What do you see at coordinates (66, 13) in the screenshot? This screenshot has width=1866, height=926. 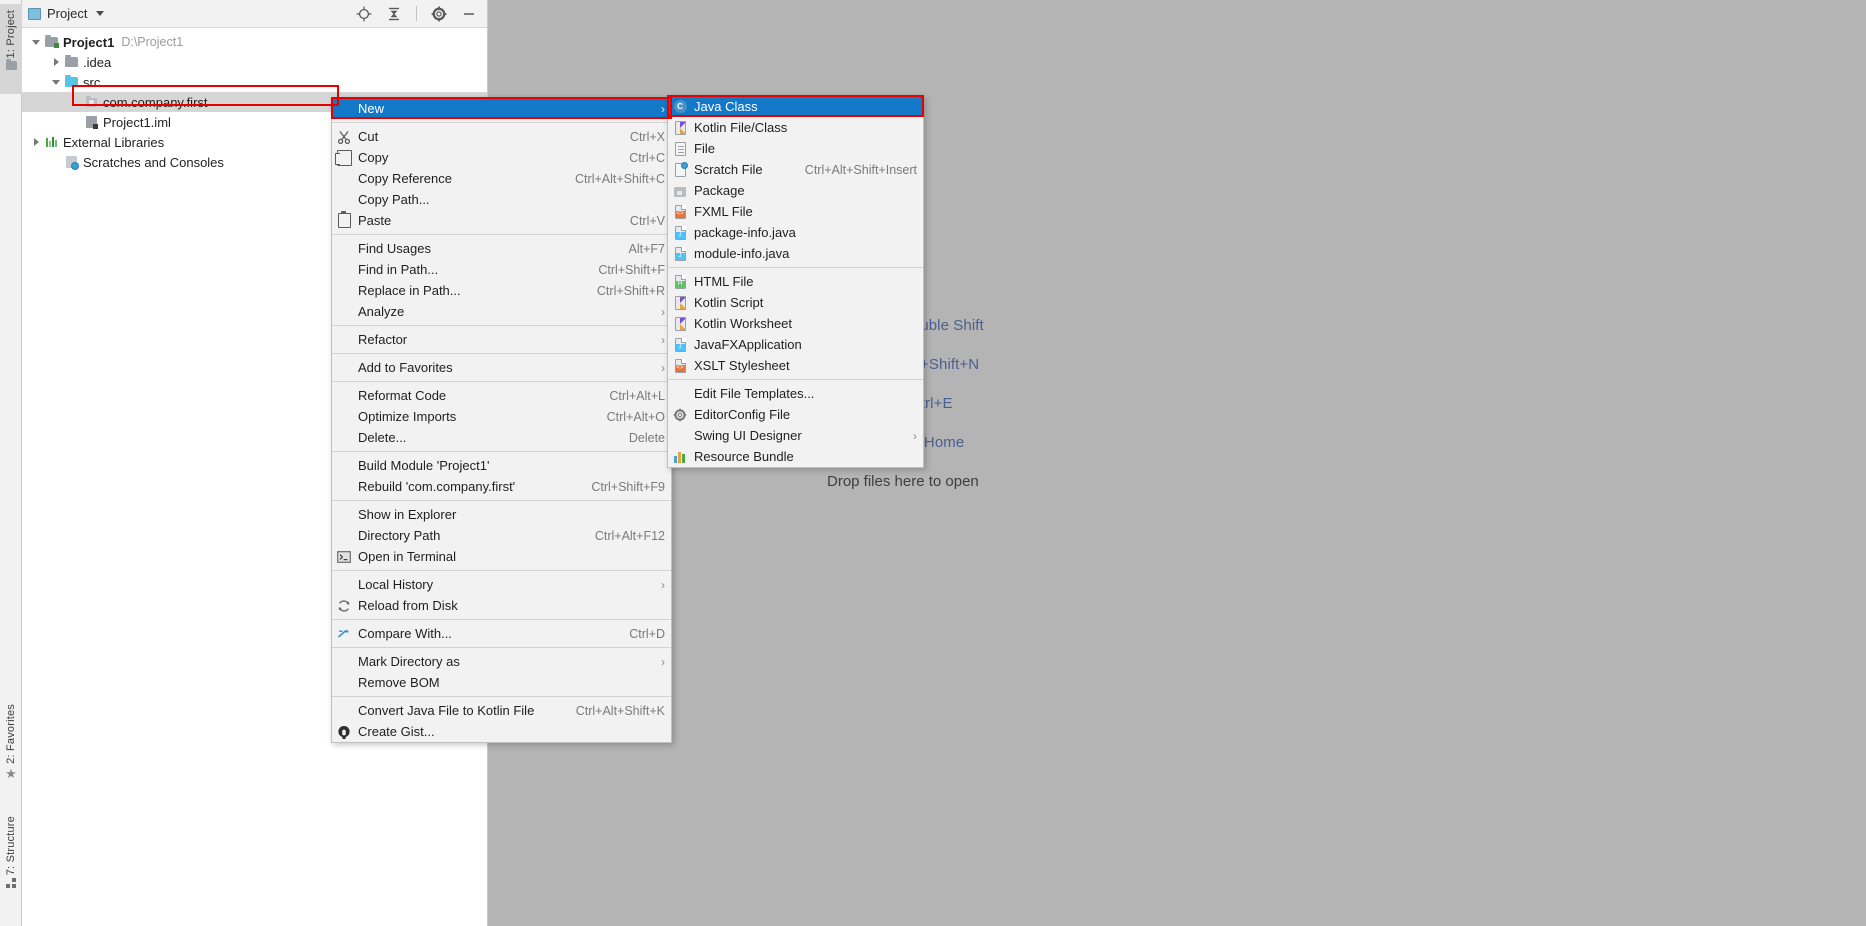 I see `project-panel-title-group: Project` at bounding box center [66, 13].